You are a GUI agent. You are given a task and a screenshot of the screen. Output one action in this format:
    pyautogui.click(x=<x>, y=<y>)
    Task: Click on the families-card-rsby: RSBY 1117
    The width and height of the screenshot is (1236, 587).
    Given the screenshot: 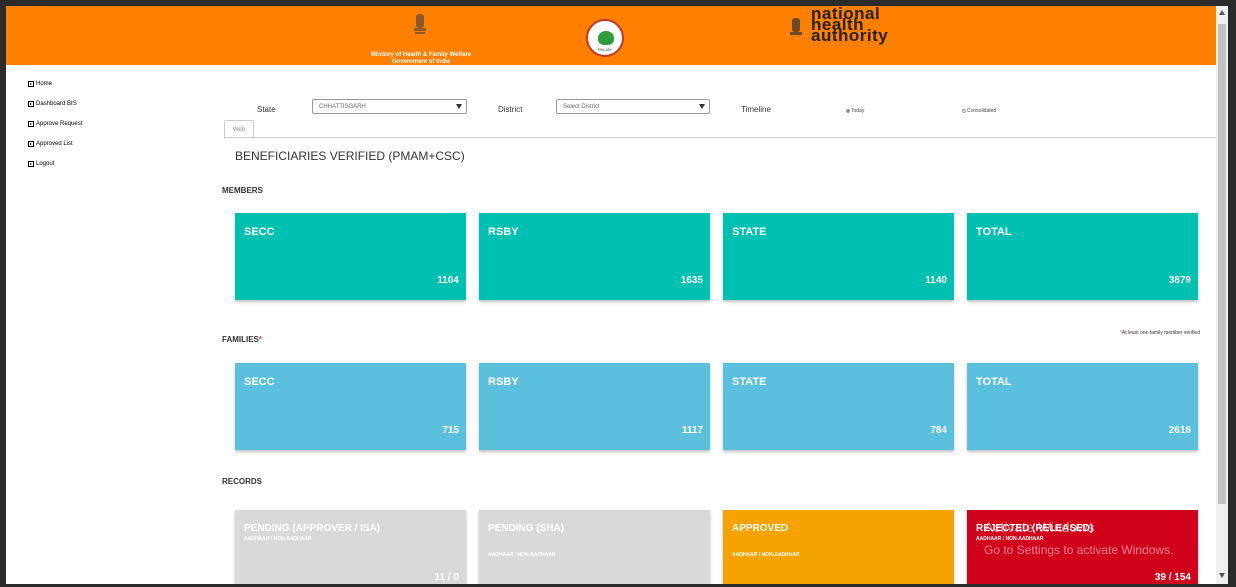 What is the action you would take?
    pyautogui.click(x=594, y=406)
    